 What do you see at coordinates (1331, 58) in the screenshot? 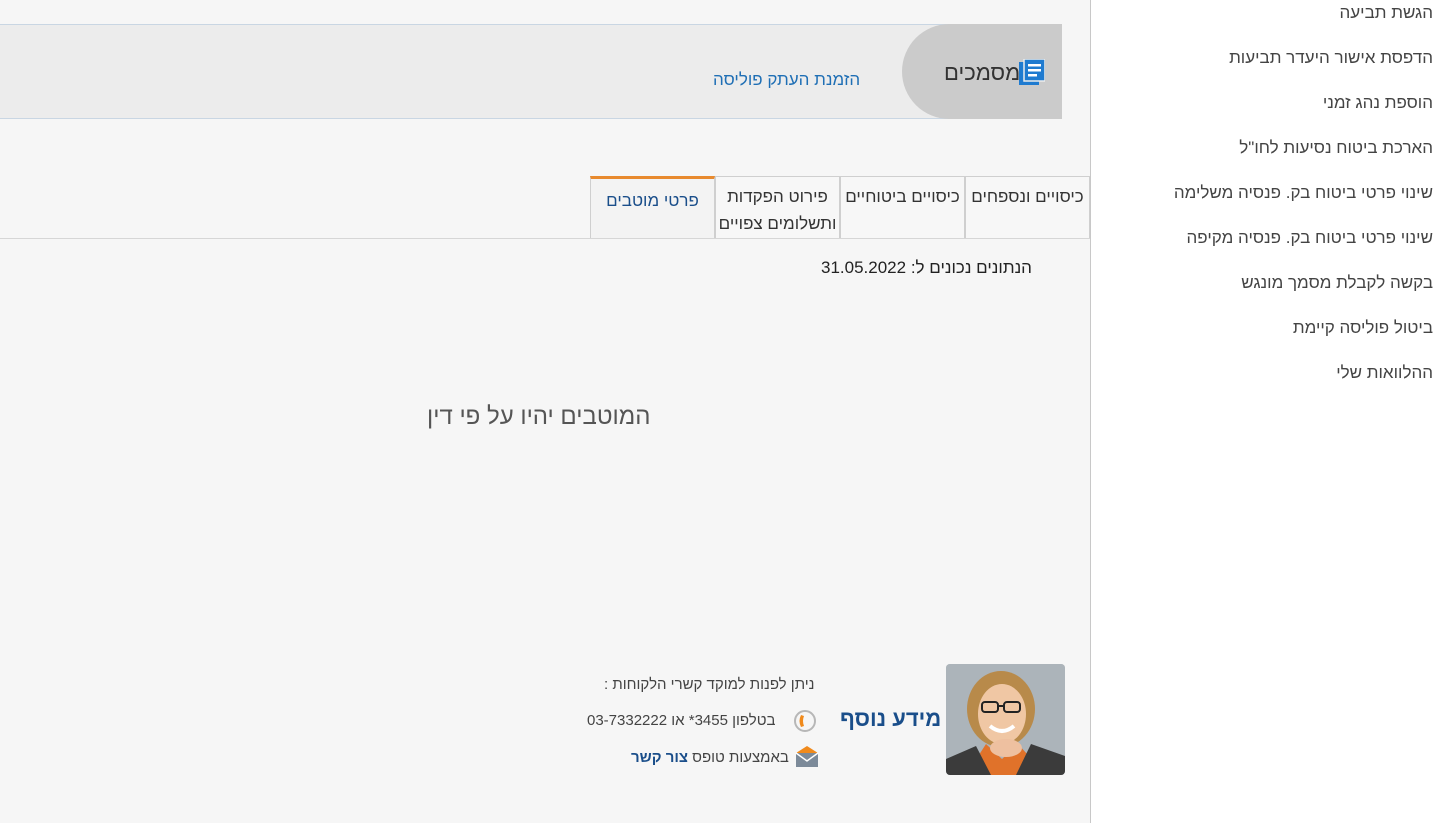
I see `side-menu-item-print-no-claims: הדפסת אישור היעדר תביעות` at bounding box center [1331, 58].